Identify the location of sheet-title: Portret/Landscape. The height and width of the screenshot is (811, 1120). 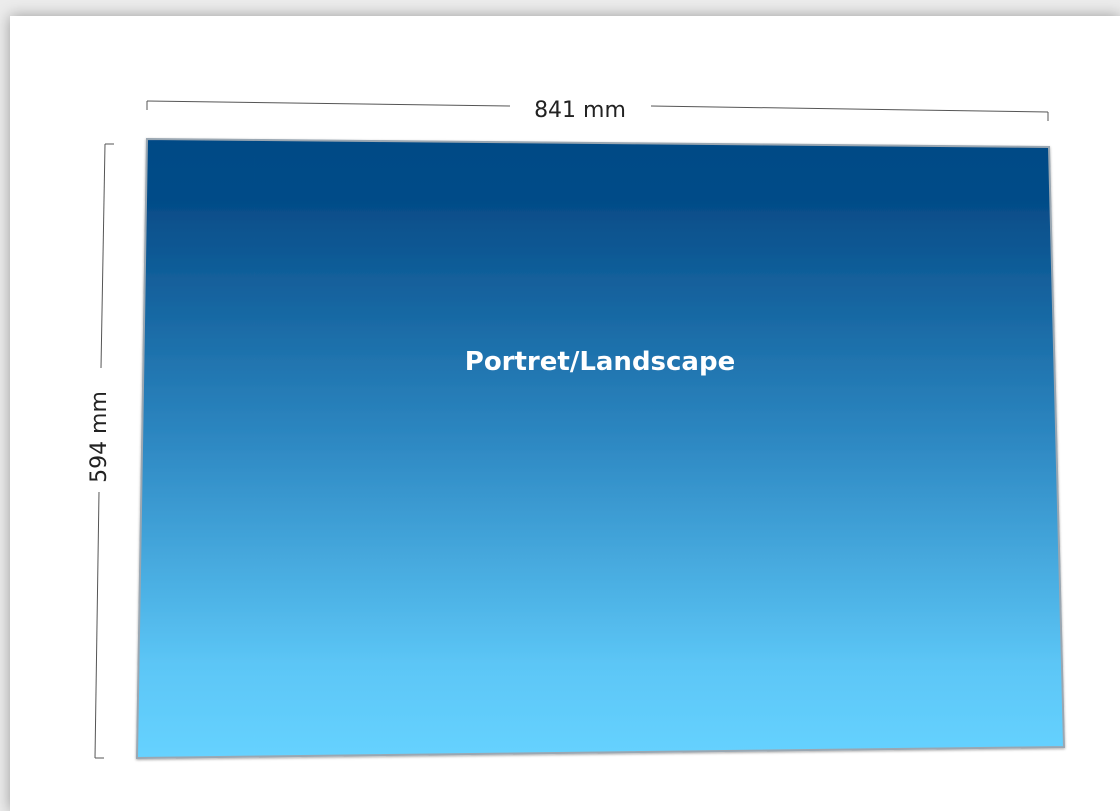
(600, 362).